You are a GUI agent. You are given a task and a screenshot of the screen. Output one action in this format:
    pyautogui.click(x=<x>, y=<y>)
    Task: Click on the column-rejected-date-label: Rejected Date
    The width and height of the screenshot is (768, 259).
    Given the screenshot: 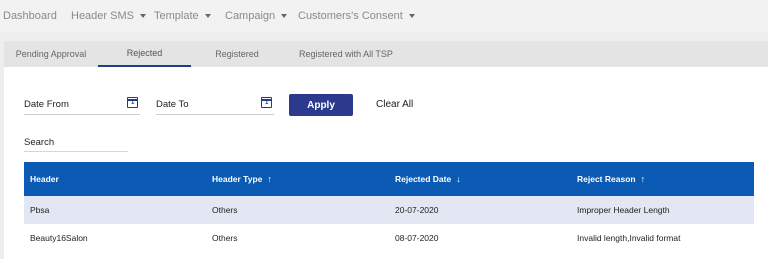 What is the action you would take?
    pyautogui.click(x=423, y=179)
    